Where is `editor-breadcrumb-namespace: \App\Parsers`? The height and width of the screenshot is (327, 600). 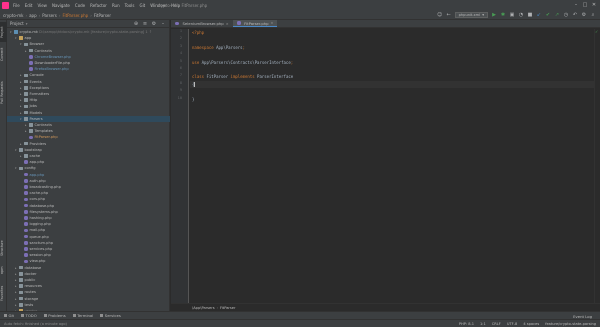 editor-breadcrumb-namespace: \App\Parsers is located at coordinates (203, 308).